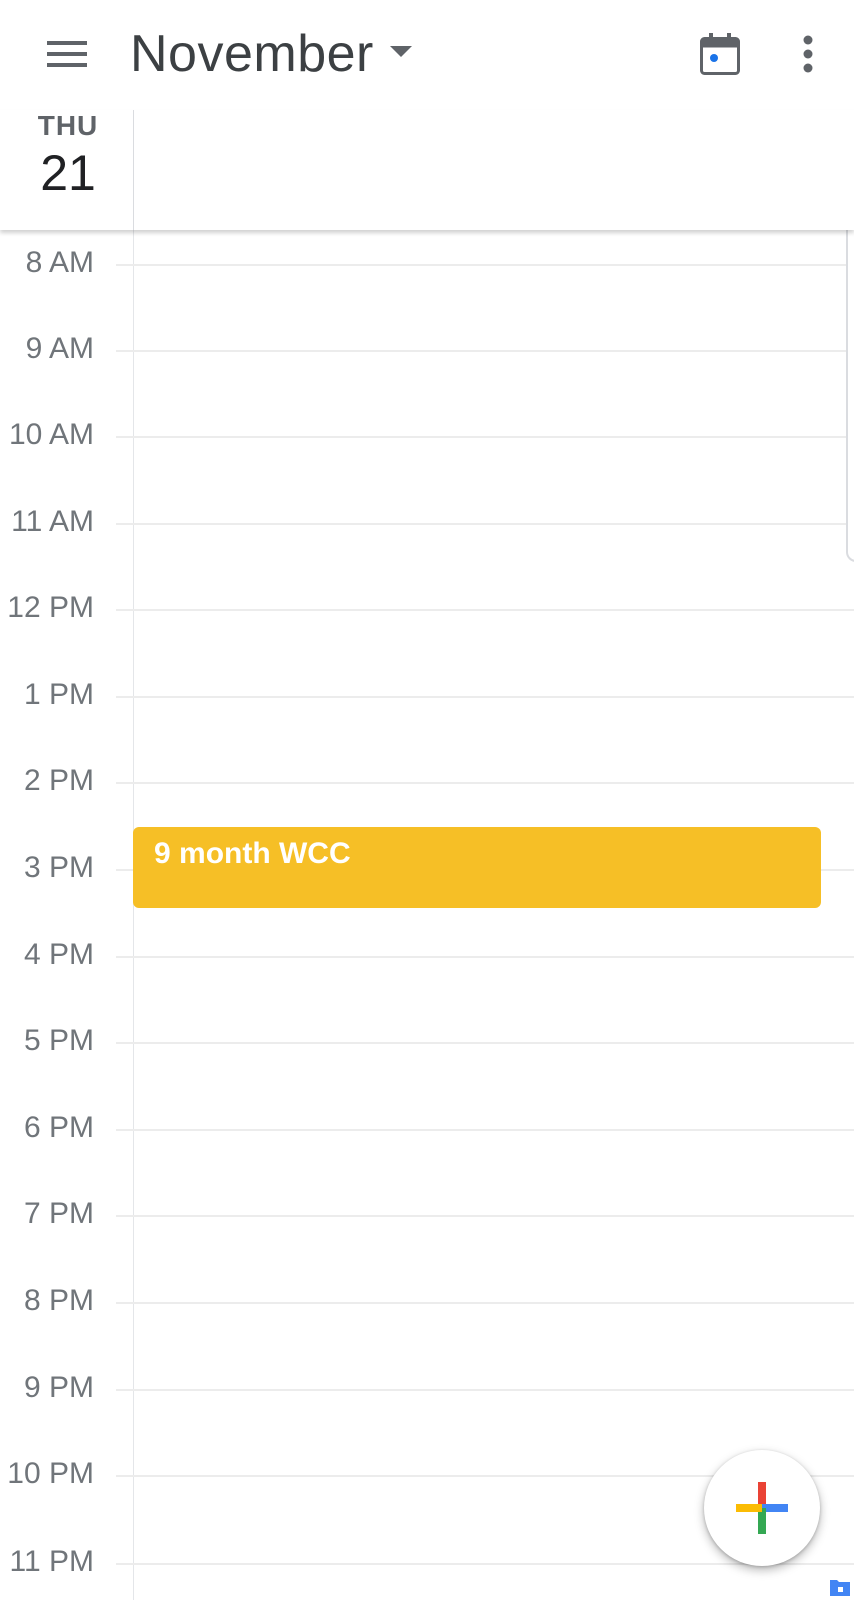 The width and height of the screenshot is (854, 1600). Describe the element at coordinates (59, 262) in the screenshot. I see `hour-label: 8 AM` at that location.